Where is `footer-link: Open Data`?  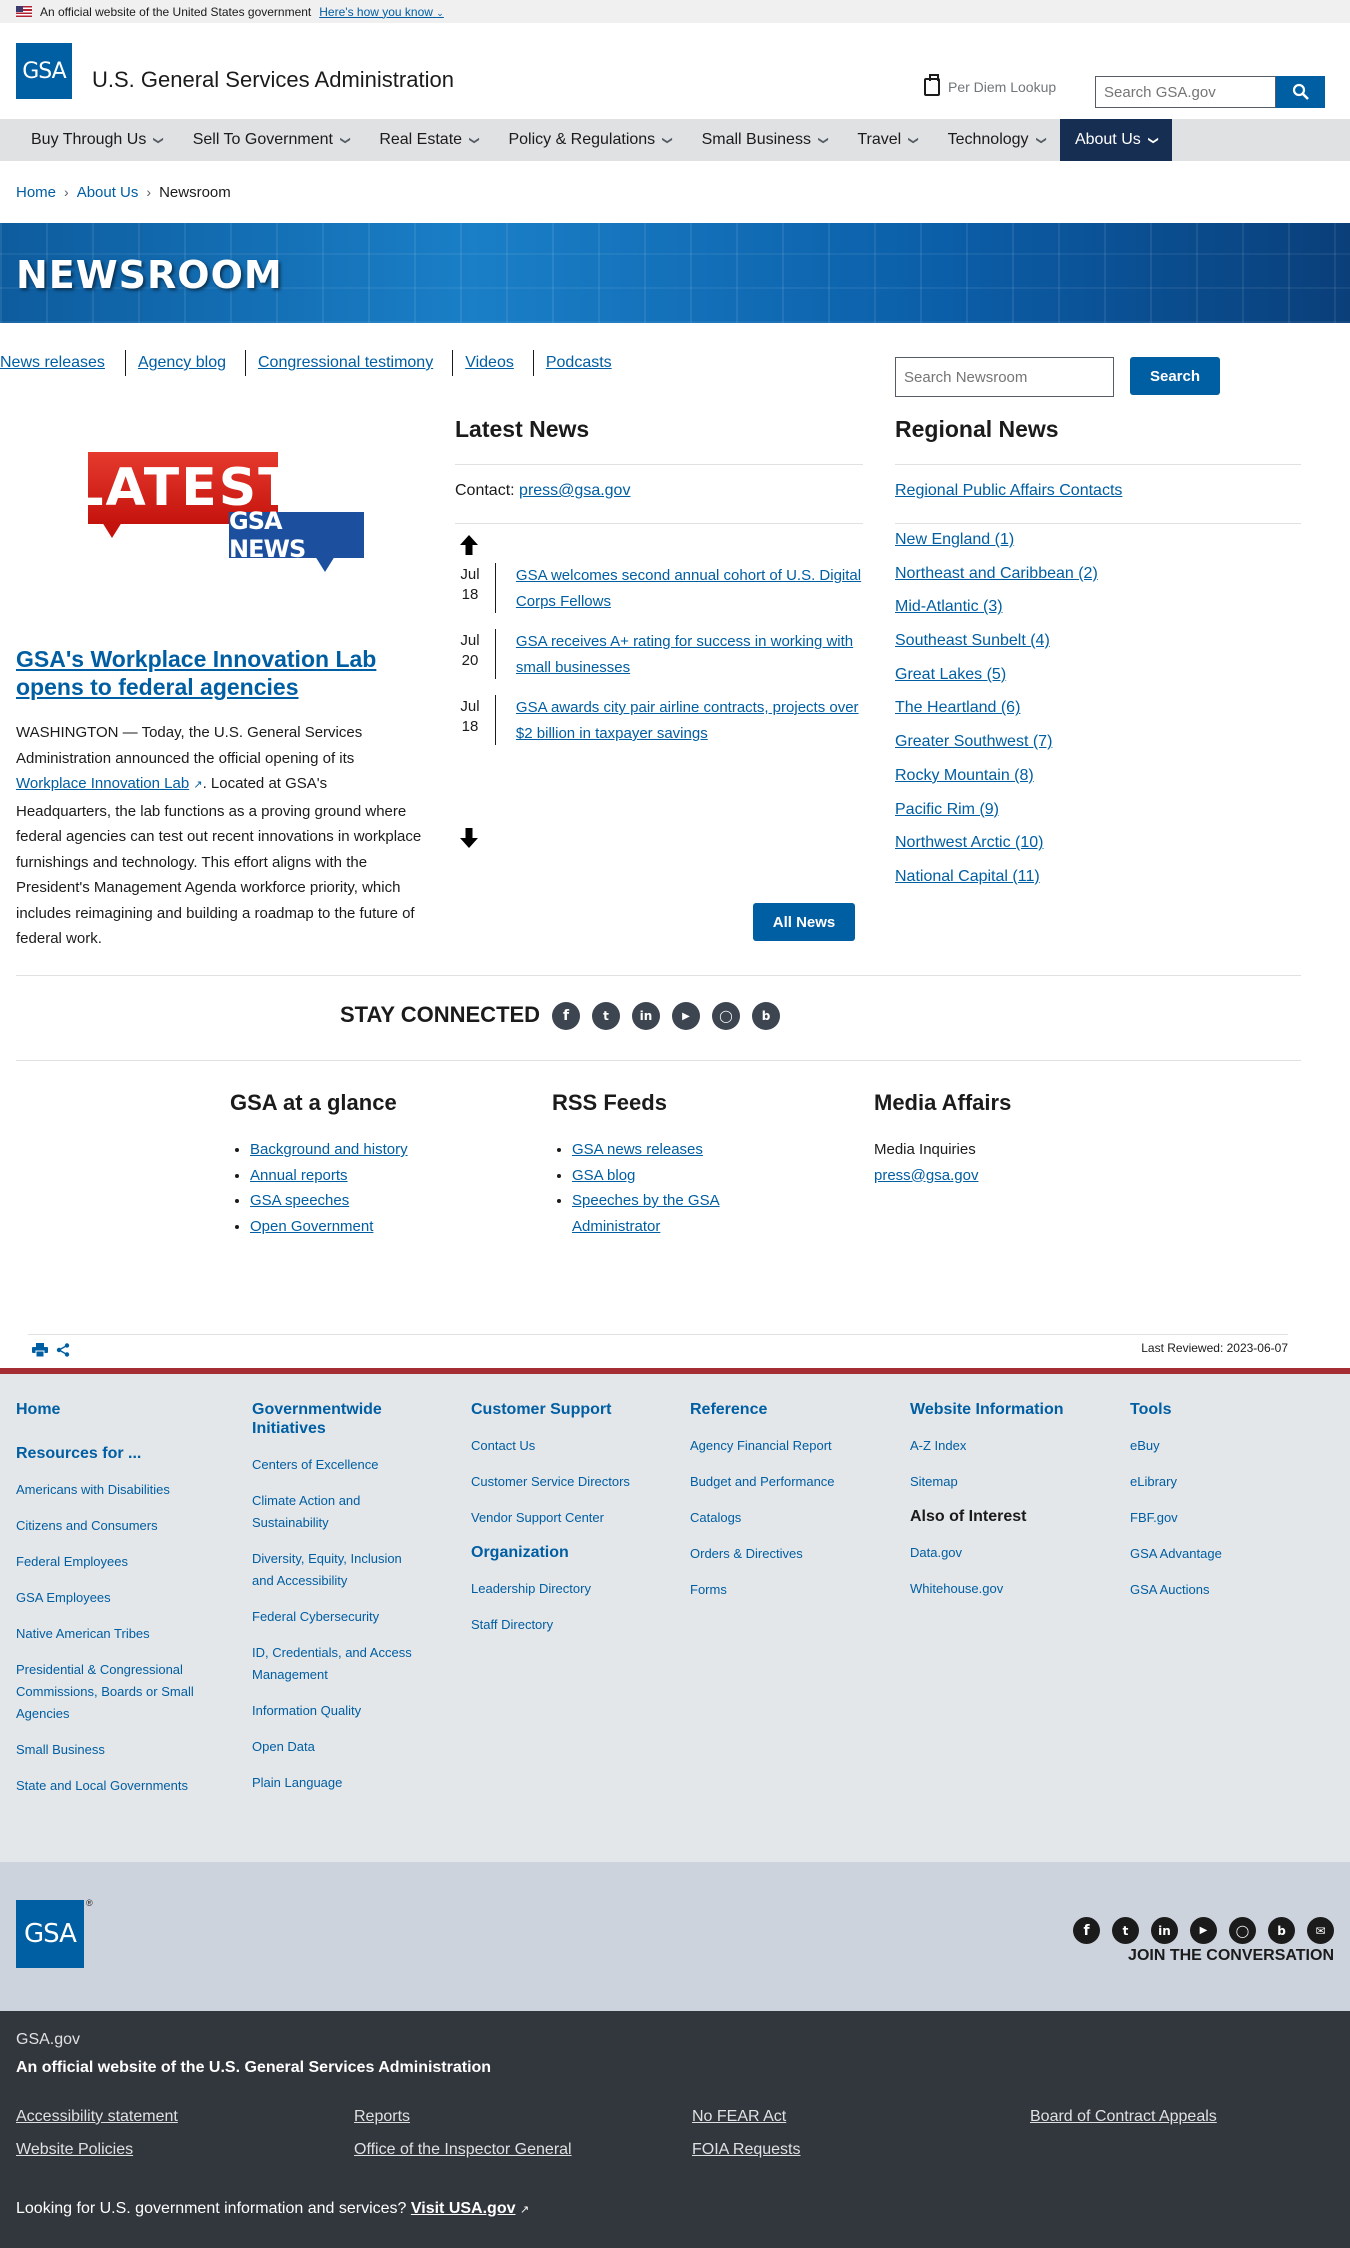
footer-link: Open Data is located at coordinates (339, 1747).